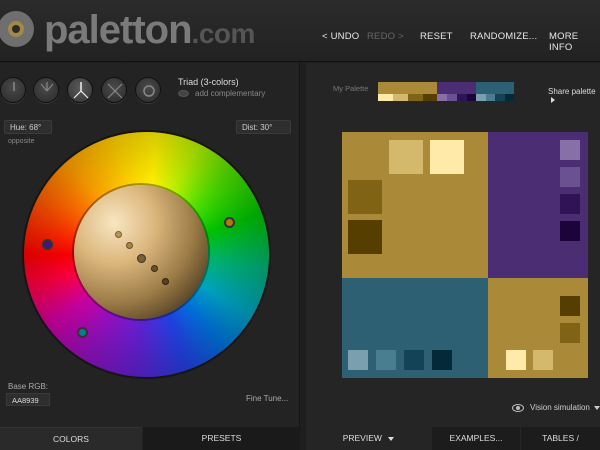  Describe the element at coordinates (21, 30) in the screenshot. I see `logo-pin-icon` at that location.